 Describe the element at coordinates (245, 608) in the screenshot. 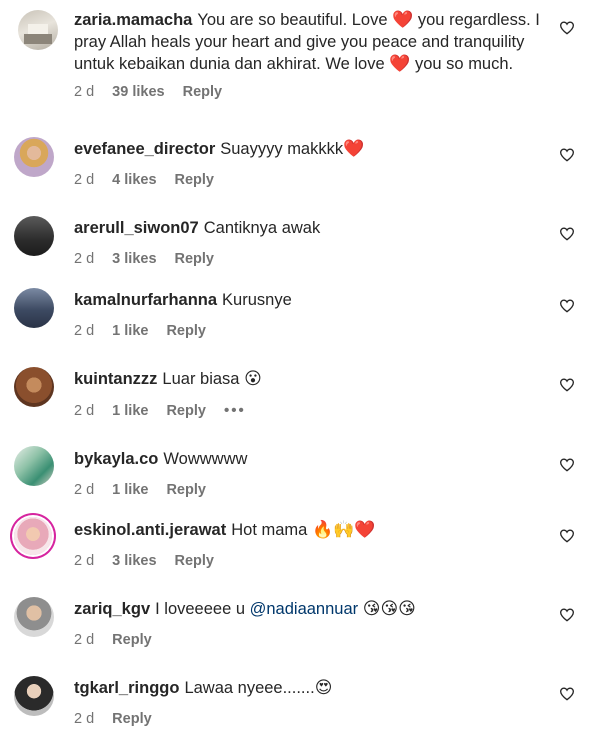

I see `comment-text: zariq_kgv I loveeeee u @nadiaannuar 😘😘😘` at that location.